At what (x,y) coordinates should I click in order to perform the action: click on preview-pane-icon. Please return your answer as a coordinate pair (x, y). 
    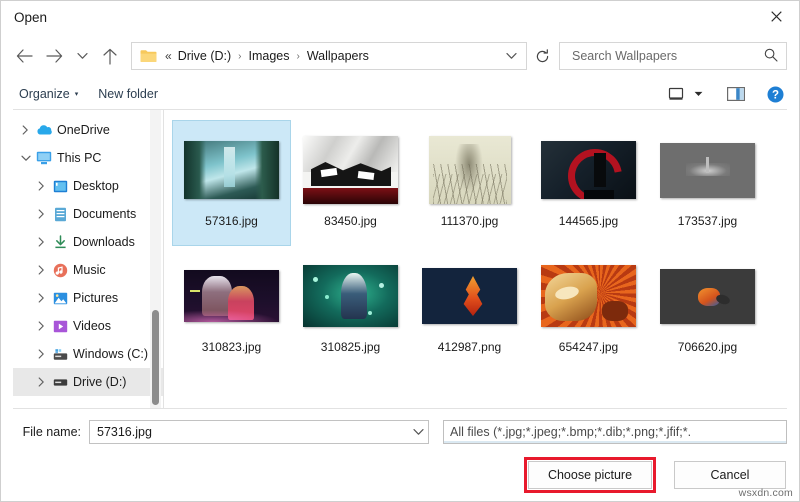
    Looking at the image, I should click on (736, 94).